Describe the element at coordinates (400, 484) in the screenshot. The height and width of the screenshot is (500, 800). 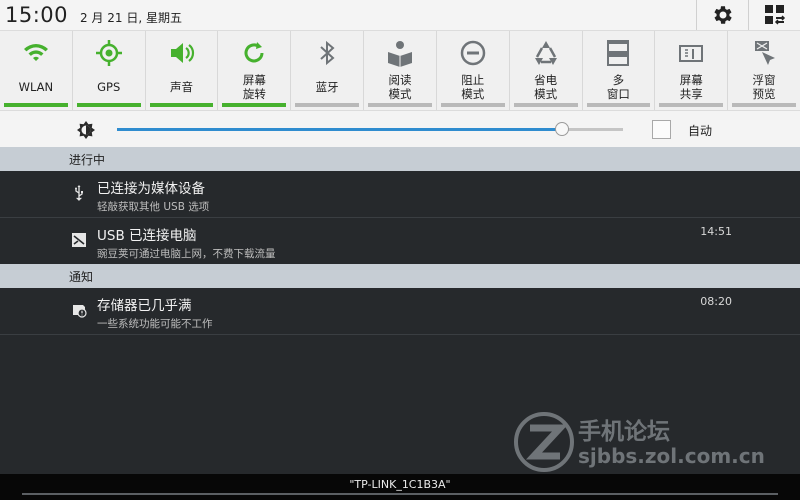
I see `network-name: "TP-LINK_1C1B3A"` at that location.